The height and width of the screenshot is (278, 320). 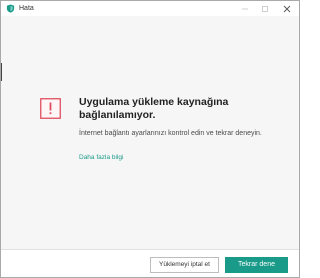 I want to click on maximize-button, so click(x=265, y=8).